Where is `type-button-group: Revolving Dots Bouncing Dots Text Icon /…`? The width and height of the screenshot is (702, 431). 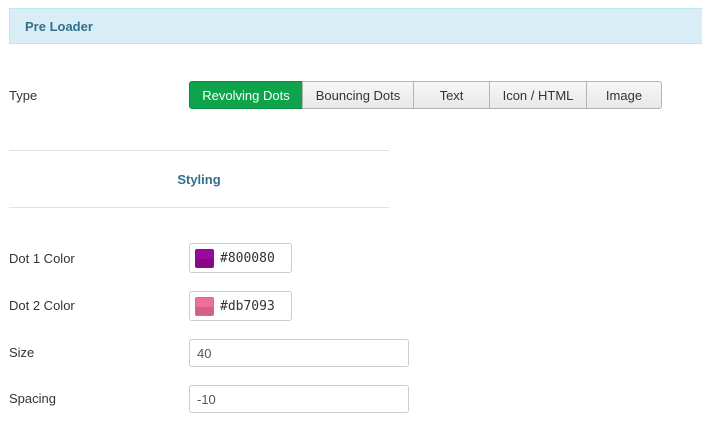
type-button-group: Revolving Dots Bouncing Dots Text Icon /… is located at coordinates (425, 95).